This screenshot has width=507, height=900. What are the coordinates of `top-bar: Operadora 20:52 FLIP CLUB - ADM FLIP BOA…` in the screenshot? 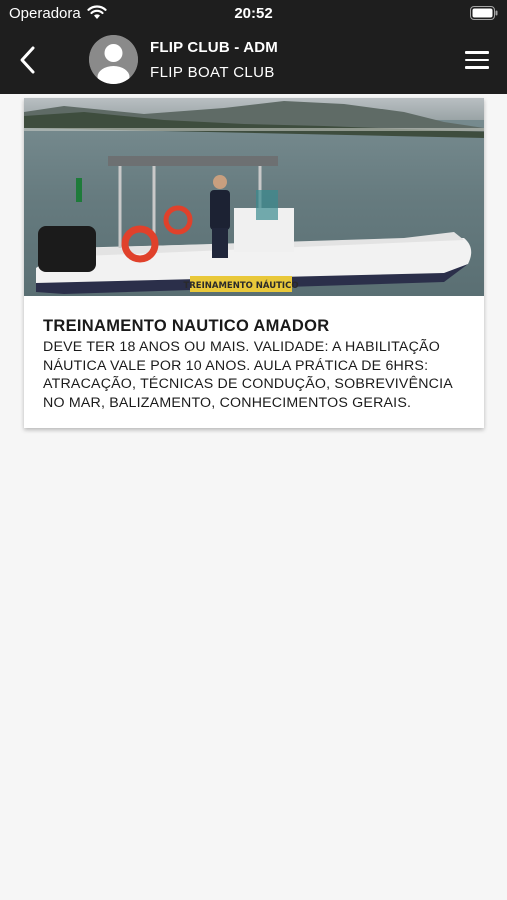 It's located at (253, 47).